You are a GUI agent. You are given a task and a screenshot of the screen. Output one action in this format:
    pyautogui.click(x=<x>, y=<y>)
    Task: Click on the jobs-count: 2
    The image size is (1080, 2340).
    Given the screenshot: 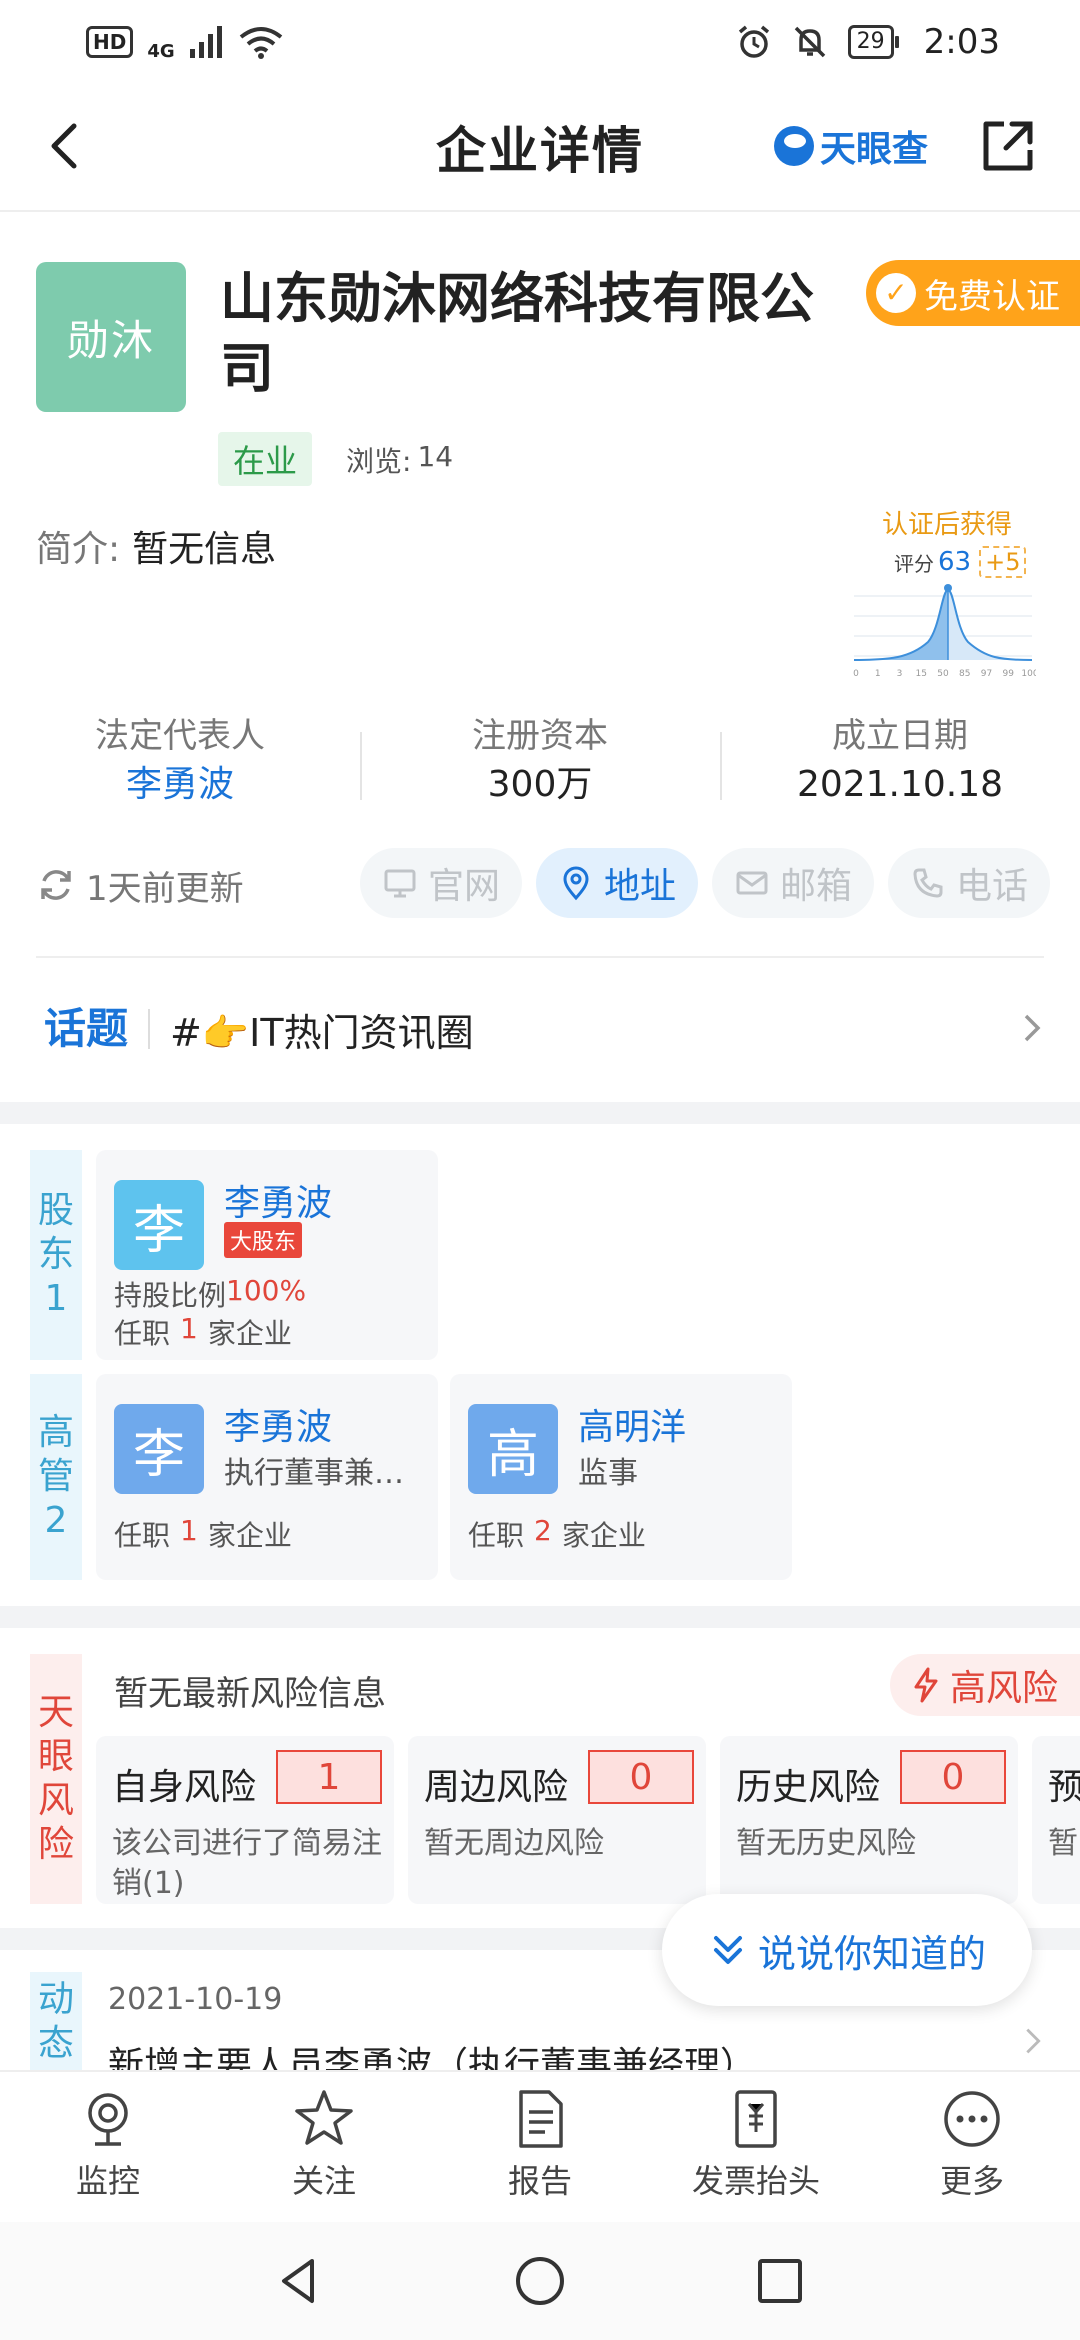 What is the action you would take?
    pyautogui.click(x=543, y=1530)
    